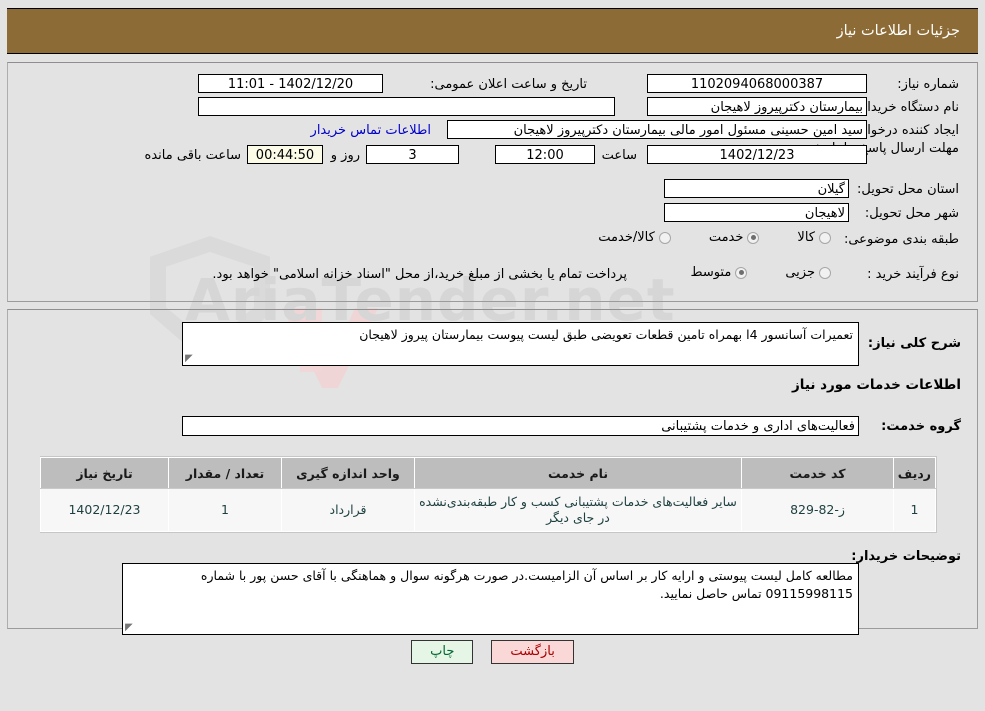 The height and width of the screenshot is (711, 985). What do you see at coordinates (225, 510) in the screenshot?
I see `cell-quantity: 1` at bounding box center [225, 510].